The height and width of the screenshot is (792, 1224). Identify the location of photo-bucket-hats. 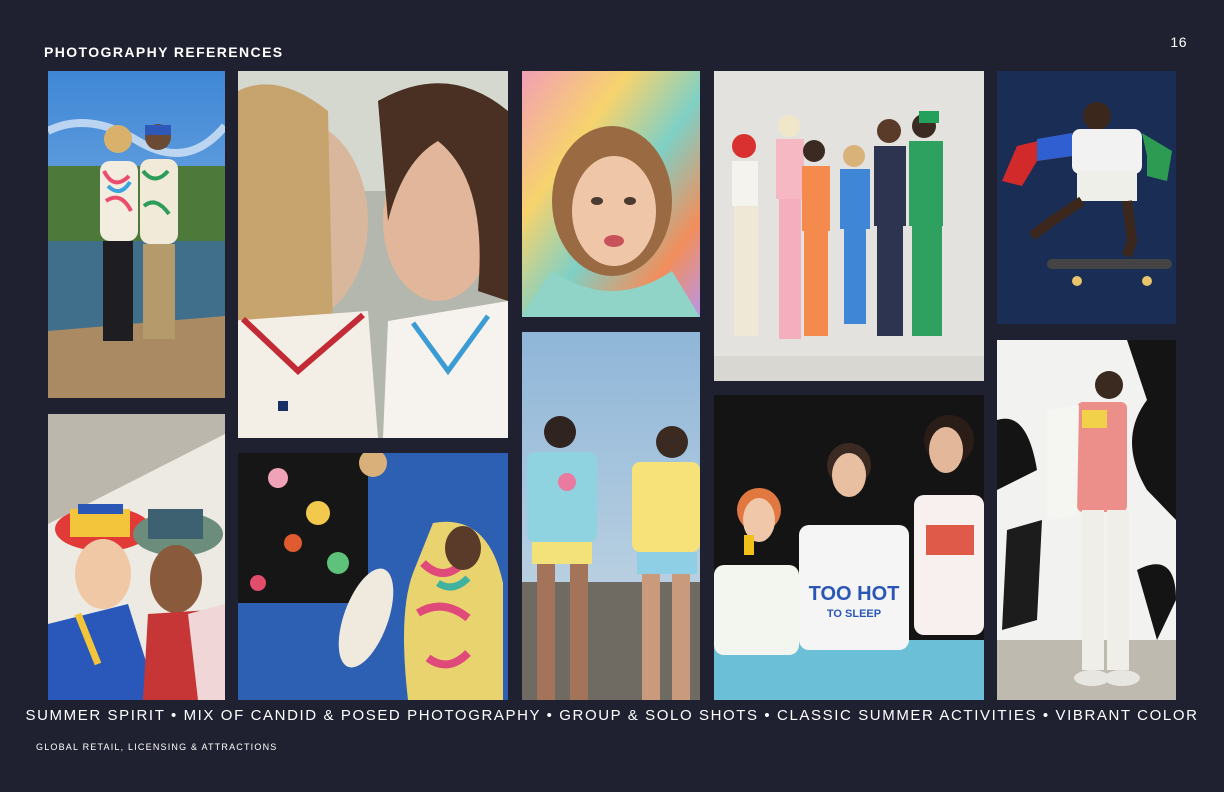
(136, 557).